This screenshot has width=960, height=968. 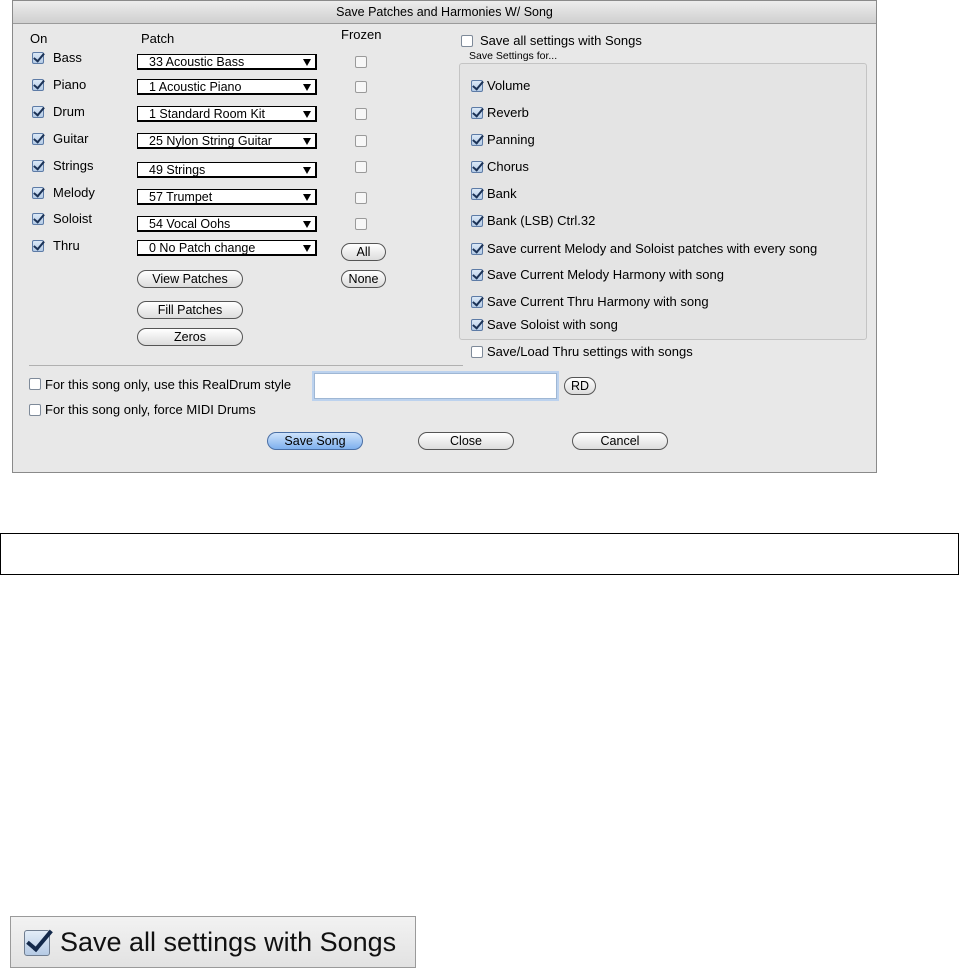 What do you see at coordinates (508, 166) in the screenshot?
I see `chorus-label: Chorus` at bounding box center [508, 166].